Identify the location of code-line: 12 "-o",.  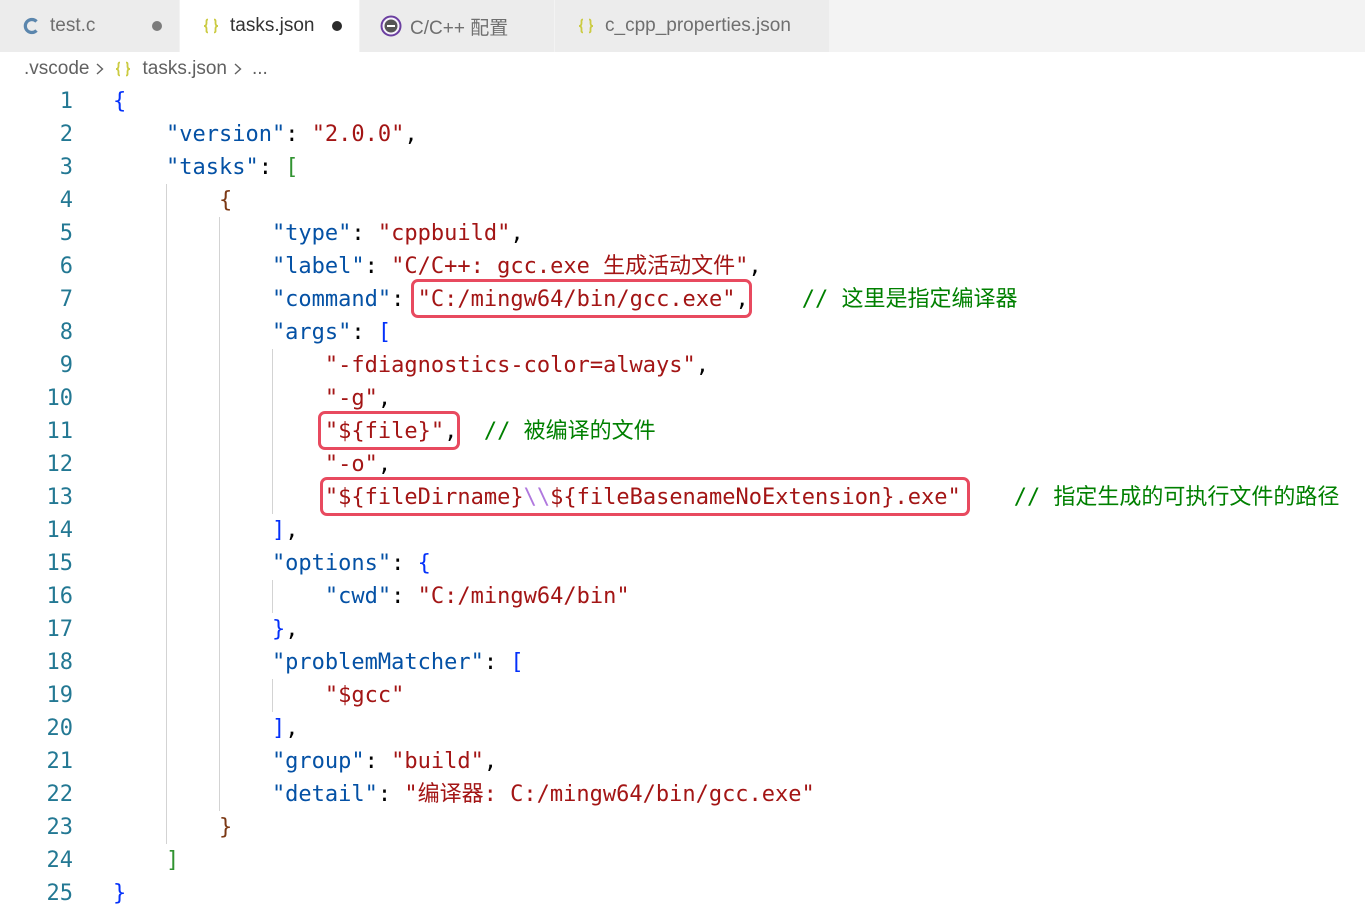
(682, 464).